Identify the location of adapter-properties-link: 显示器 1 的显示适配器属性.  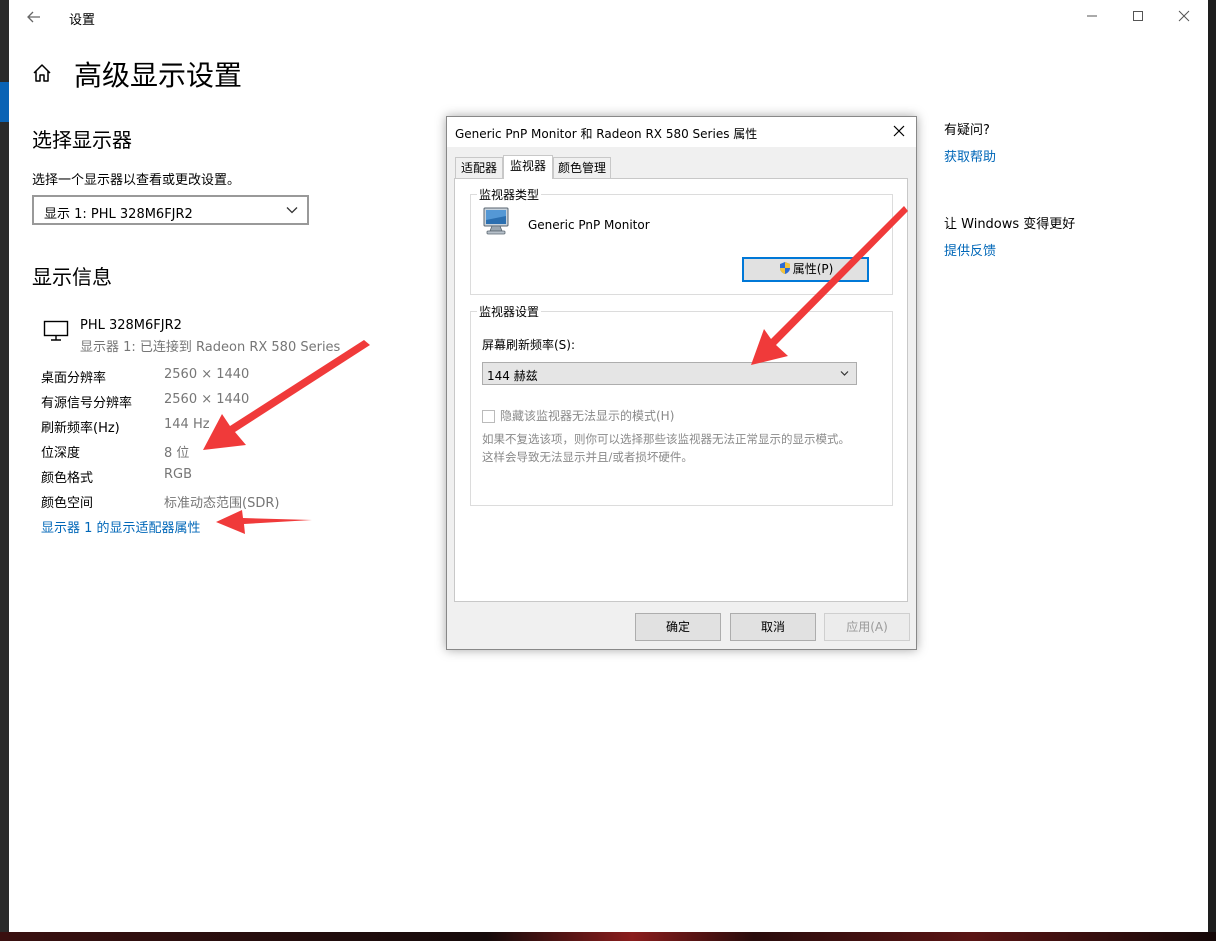
(121, 526).